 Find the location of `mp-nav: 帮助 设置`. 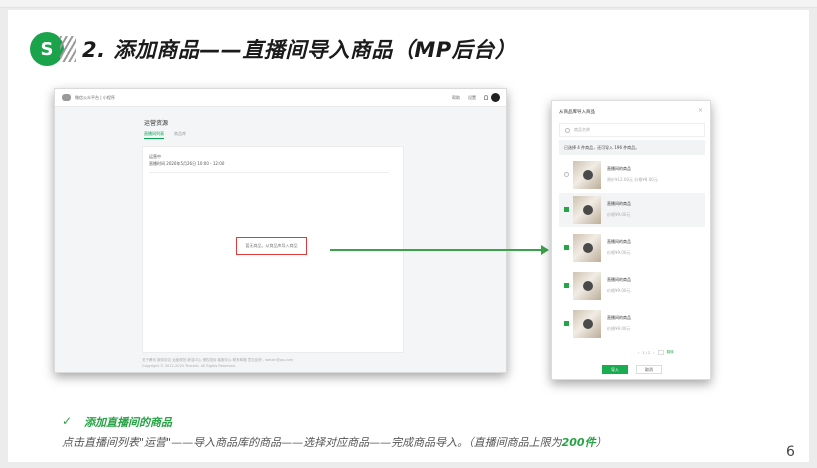

mp-nav: 帮助 设置 is located at coordinates (470, 98).